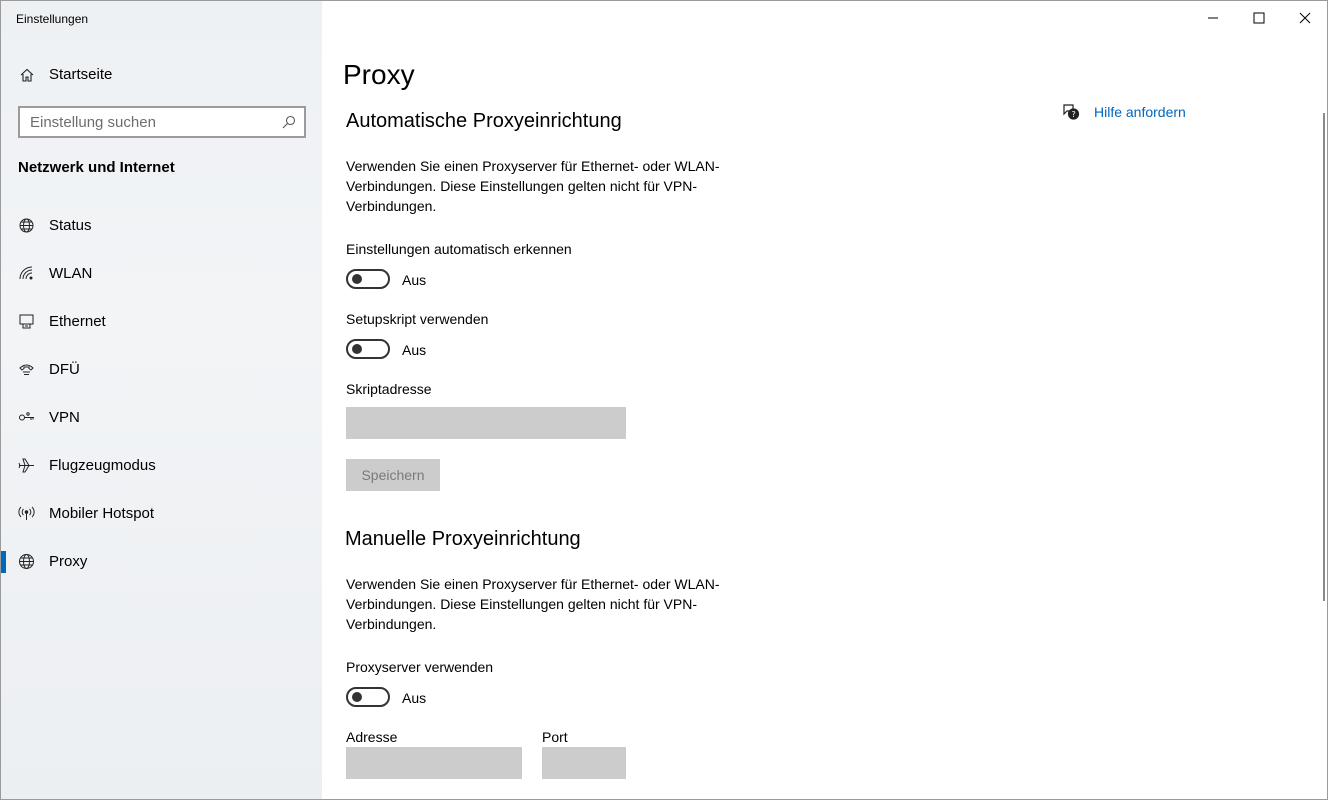 The image size is (1328, 800). What do you see at coordinates (161, 514) in the screenshot?
I see `sidebar-item-mobiler-hotspot: Mobiler Hotspot` at bounding box center [161, 514].